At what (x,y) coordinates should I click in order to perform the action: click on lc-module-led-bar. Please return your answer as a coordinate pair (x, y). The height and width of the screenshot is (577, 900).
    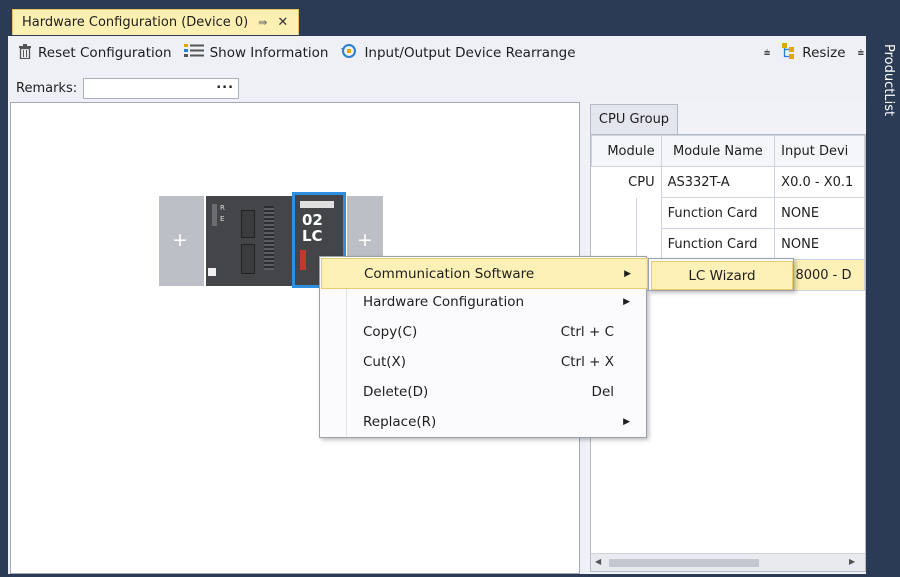
    Looking at the image, I should click on (317, 204).